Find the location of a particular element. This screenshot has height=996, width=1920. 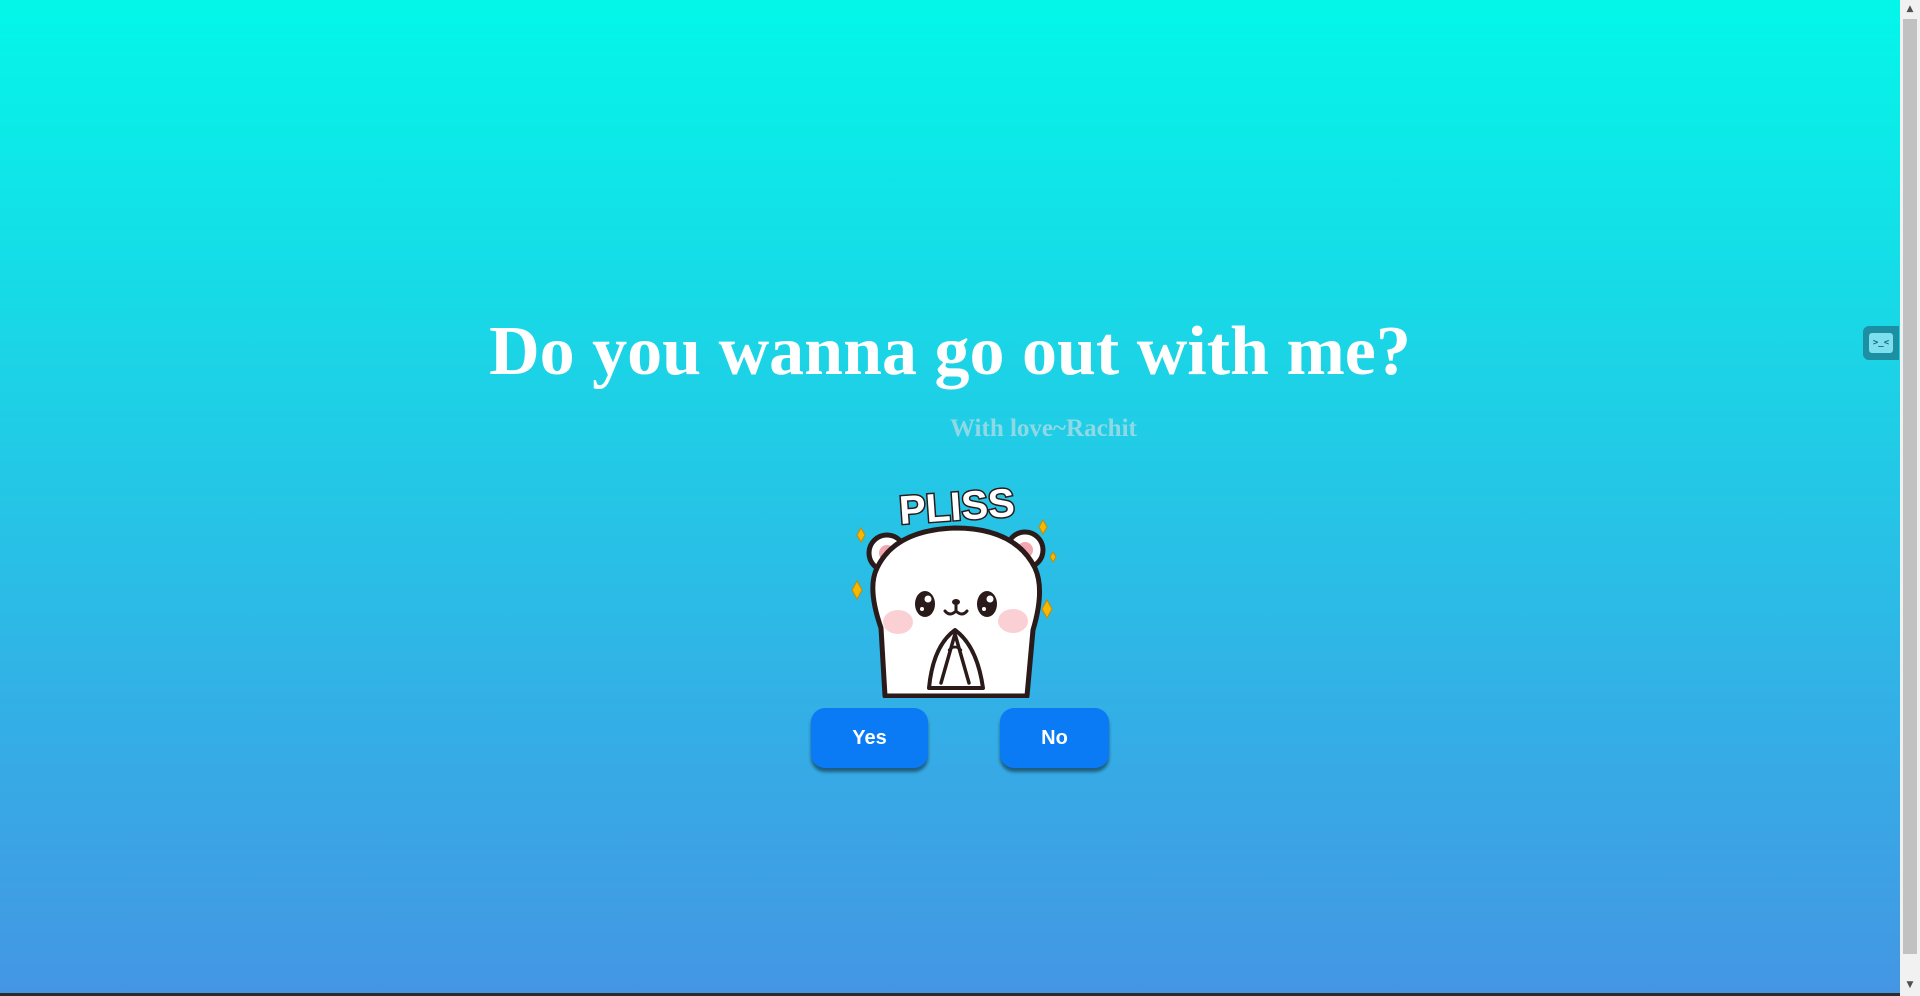

scroll-down-arrow-icon: ▼ is located at coordinates (1910, 985).